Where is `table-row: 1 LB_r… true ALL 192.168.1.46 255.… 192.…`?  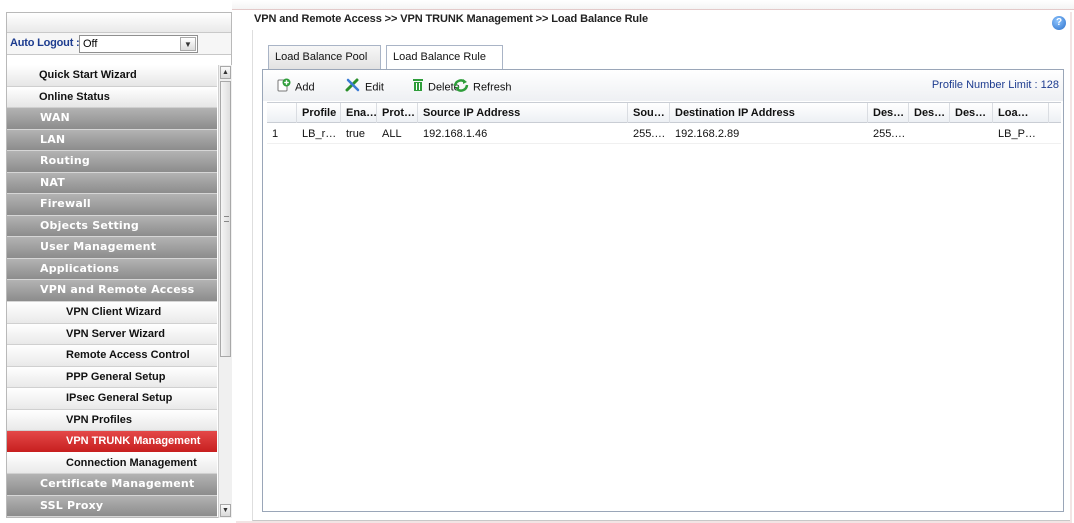
table-row: 1 LB_r… true ALL 192.168.1.46 255.… 192.… is located at coordinates (664, 134).